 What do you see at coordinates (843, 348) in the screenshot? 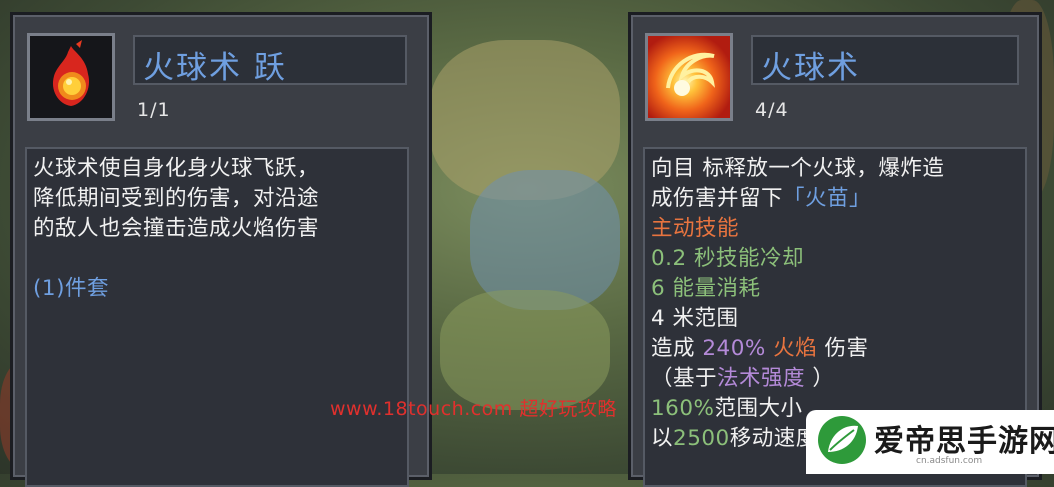
I see `description-segment: 伤害` at bounding box center [843, 348].